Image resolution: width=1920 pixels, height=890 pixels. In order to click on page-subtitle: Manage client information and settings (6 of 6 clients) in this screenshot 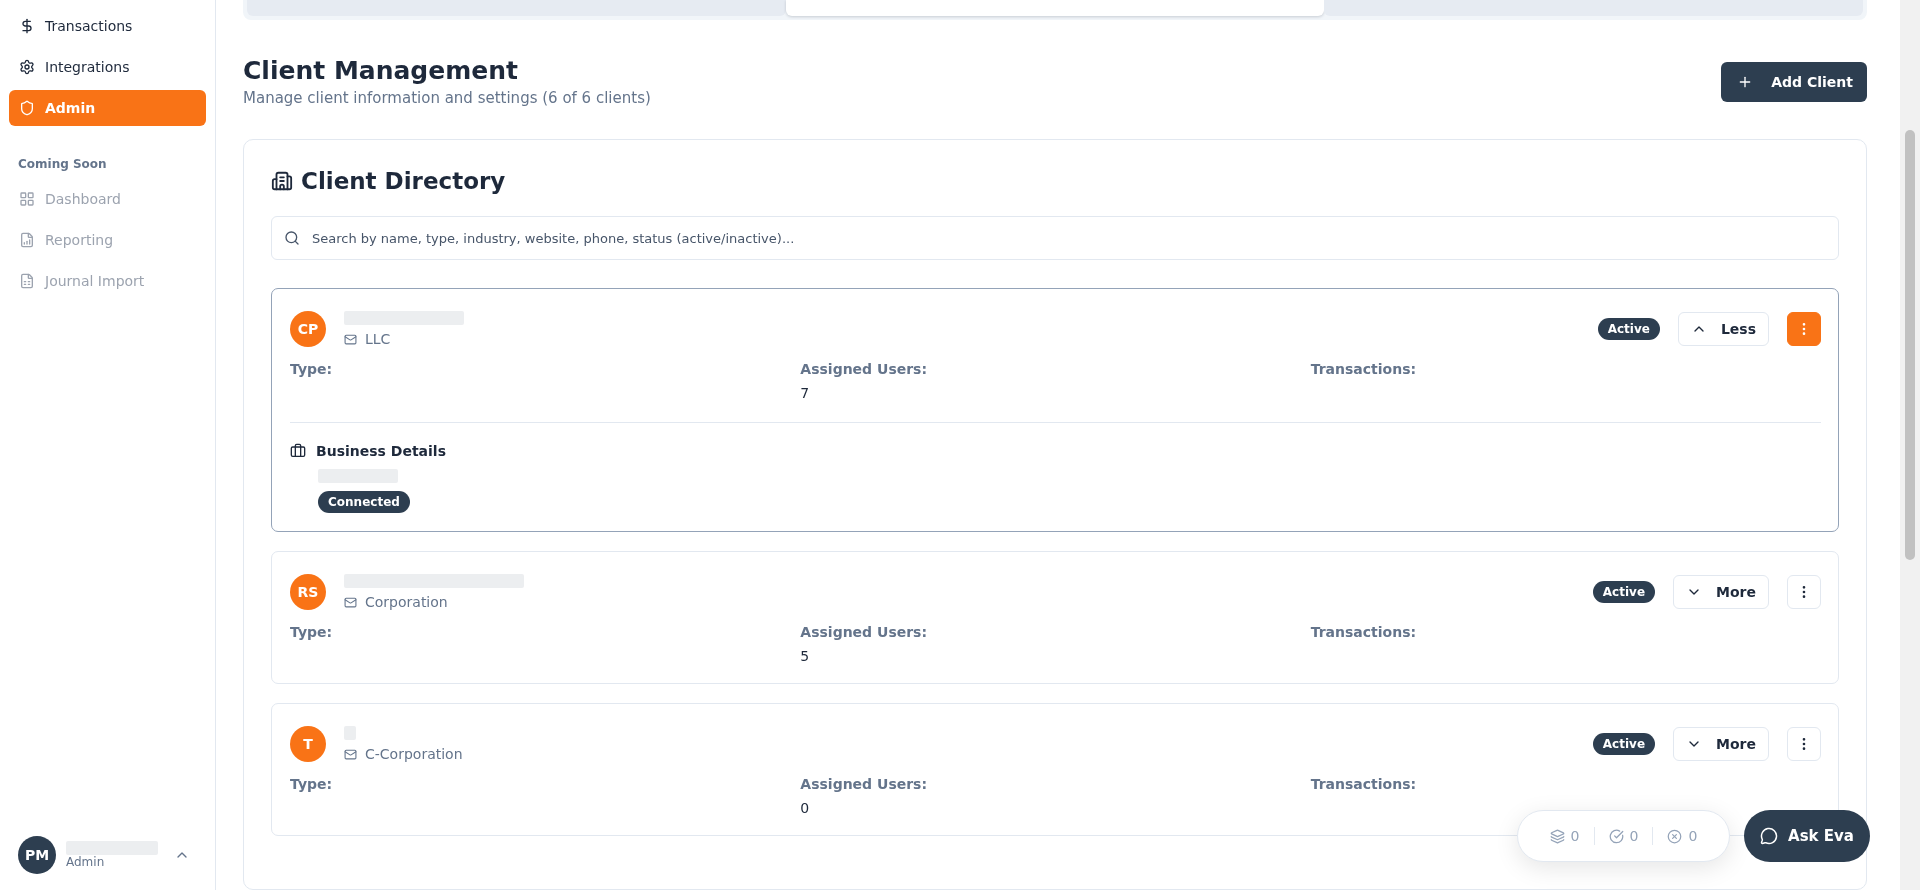, I will do `click(447, 98)`.